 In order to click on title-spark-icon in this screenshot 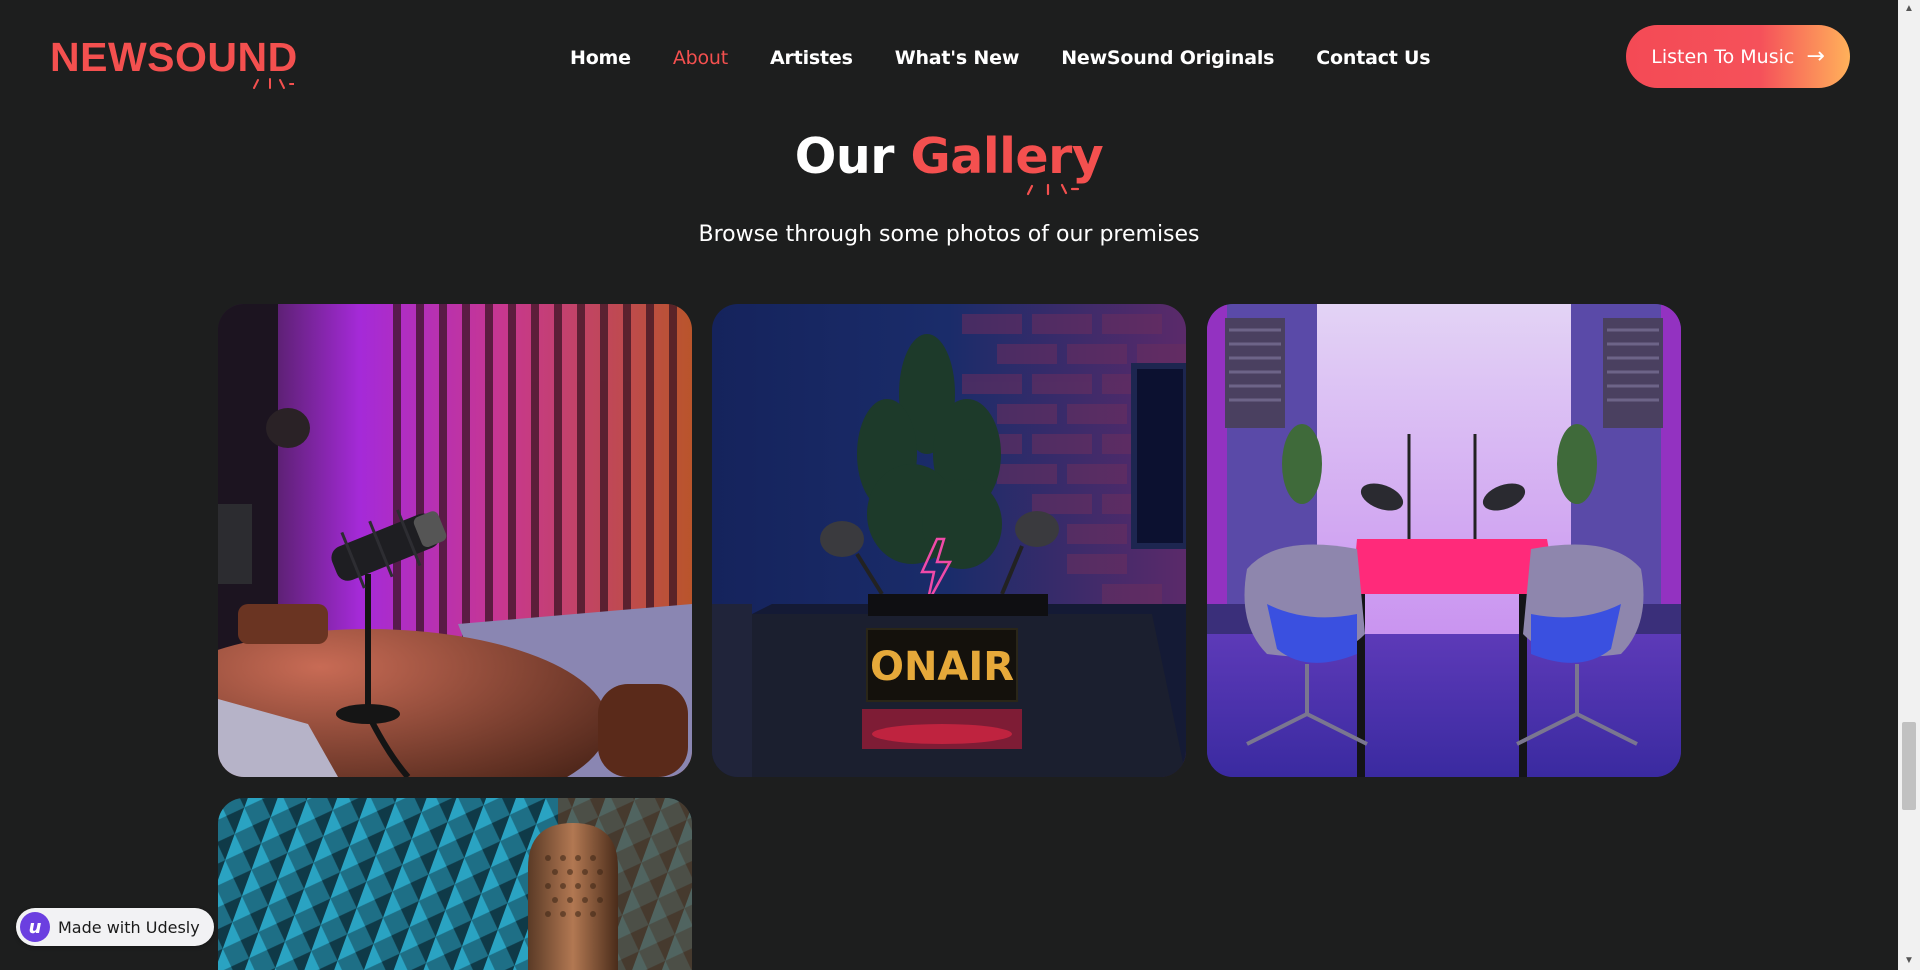, I will do `click(1053, 189)`.